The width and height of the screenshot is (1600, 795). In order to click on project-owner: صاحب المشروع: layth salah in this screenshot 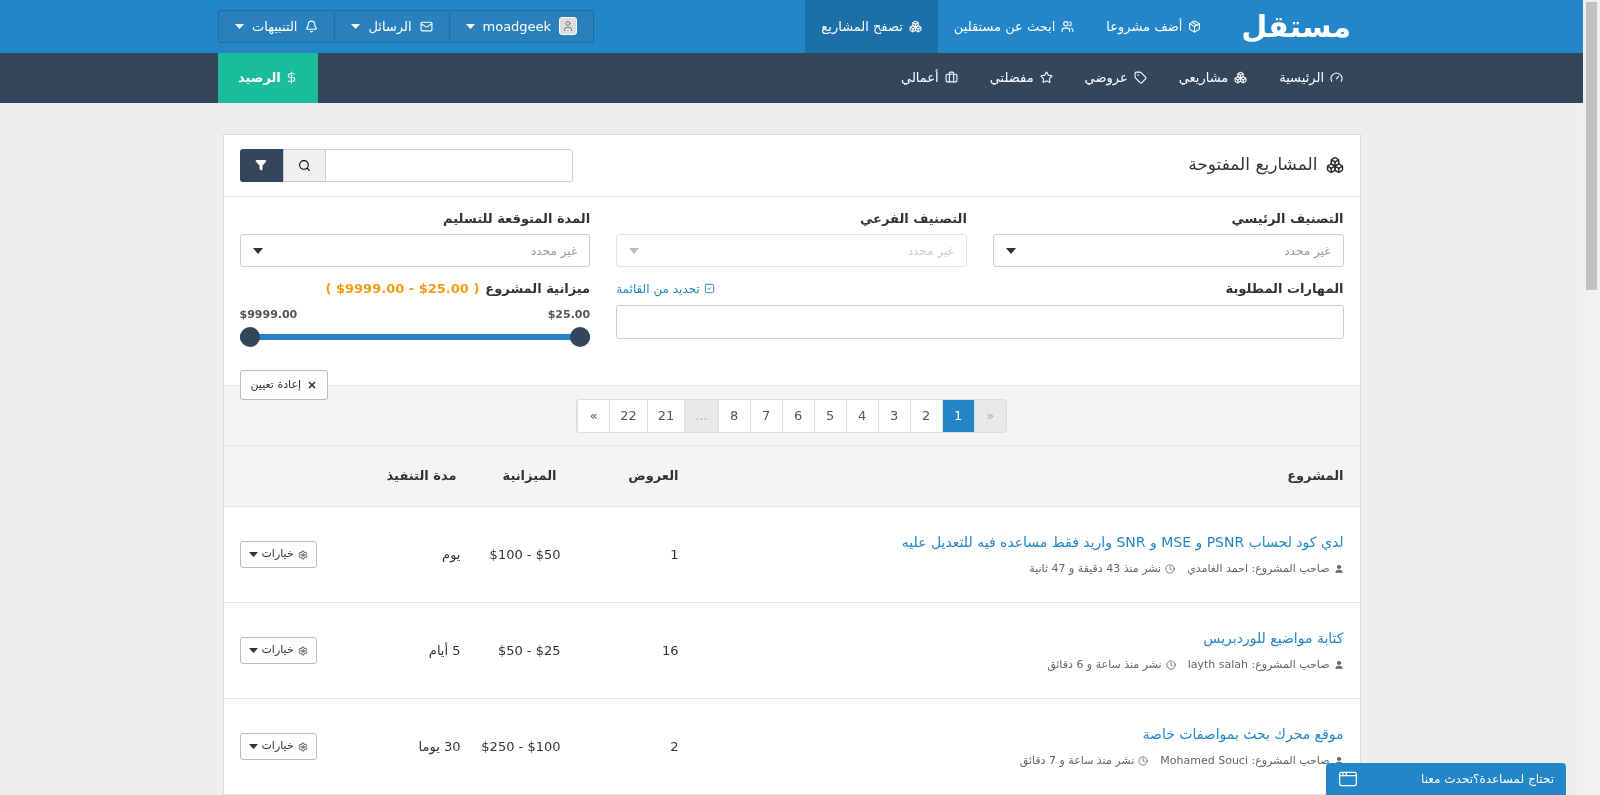, I will do `click(1258, 664)`.